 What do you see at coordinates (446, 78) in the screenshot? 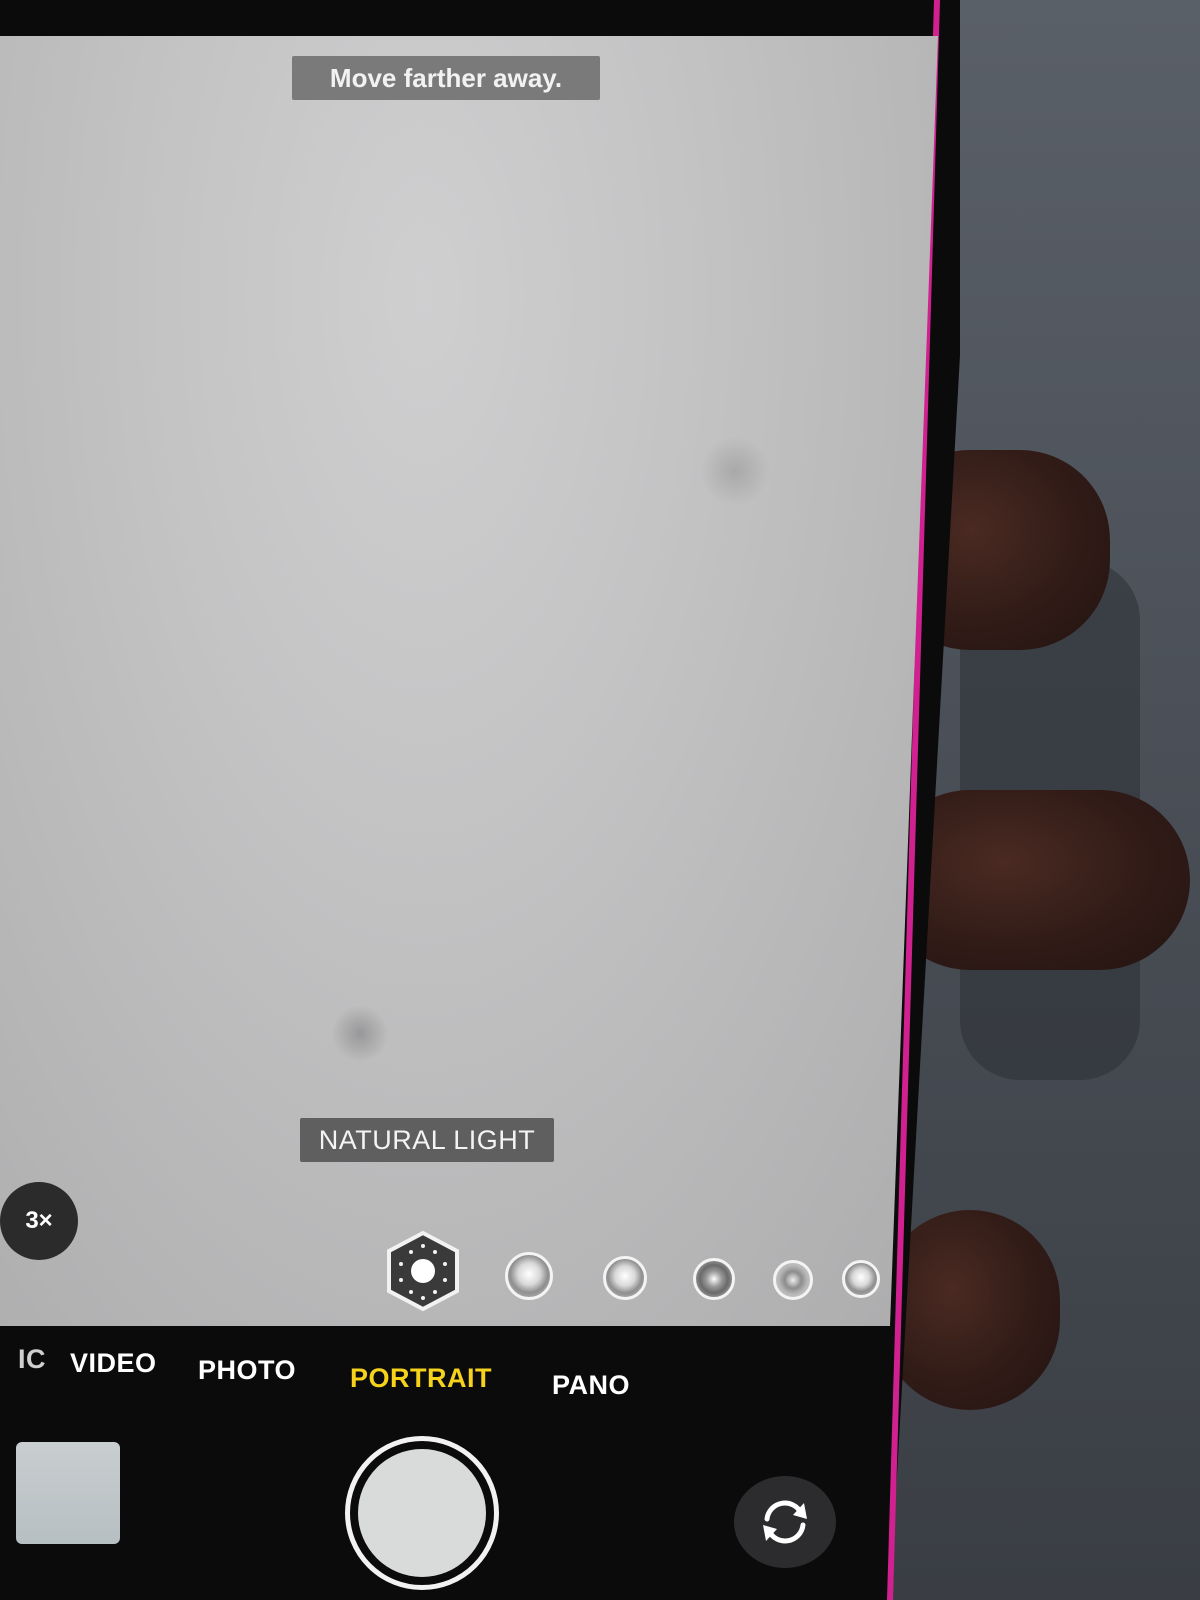
I see `distance-hint-banner: Move farther away.` at bounding box center [446, 78].